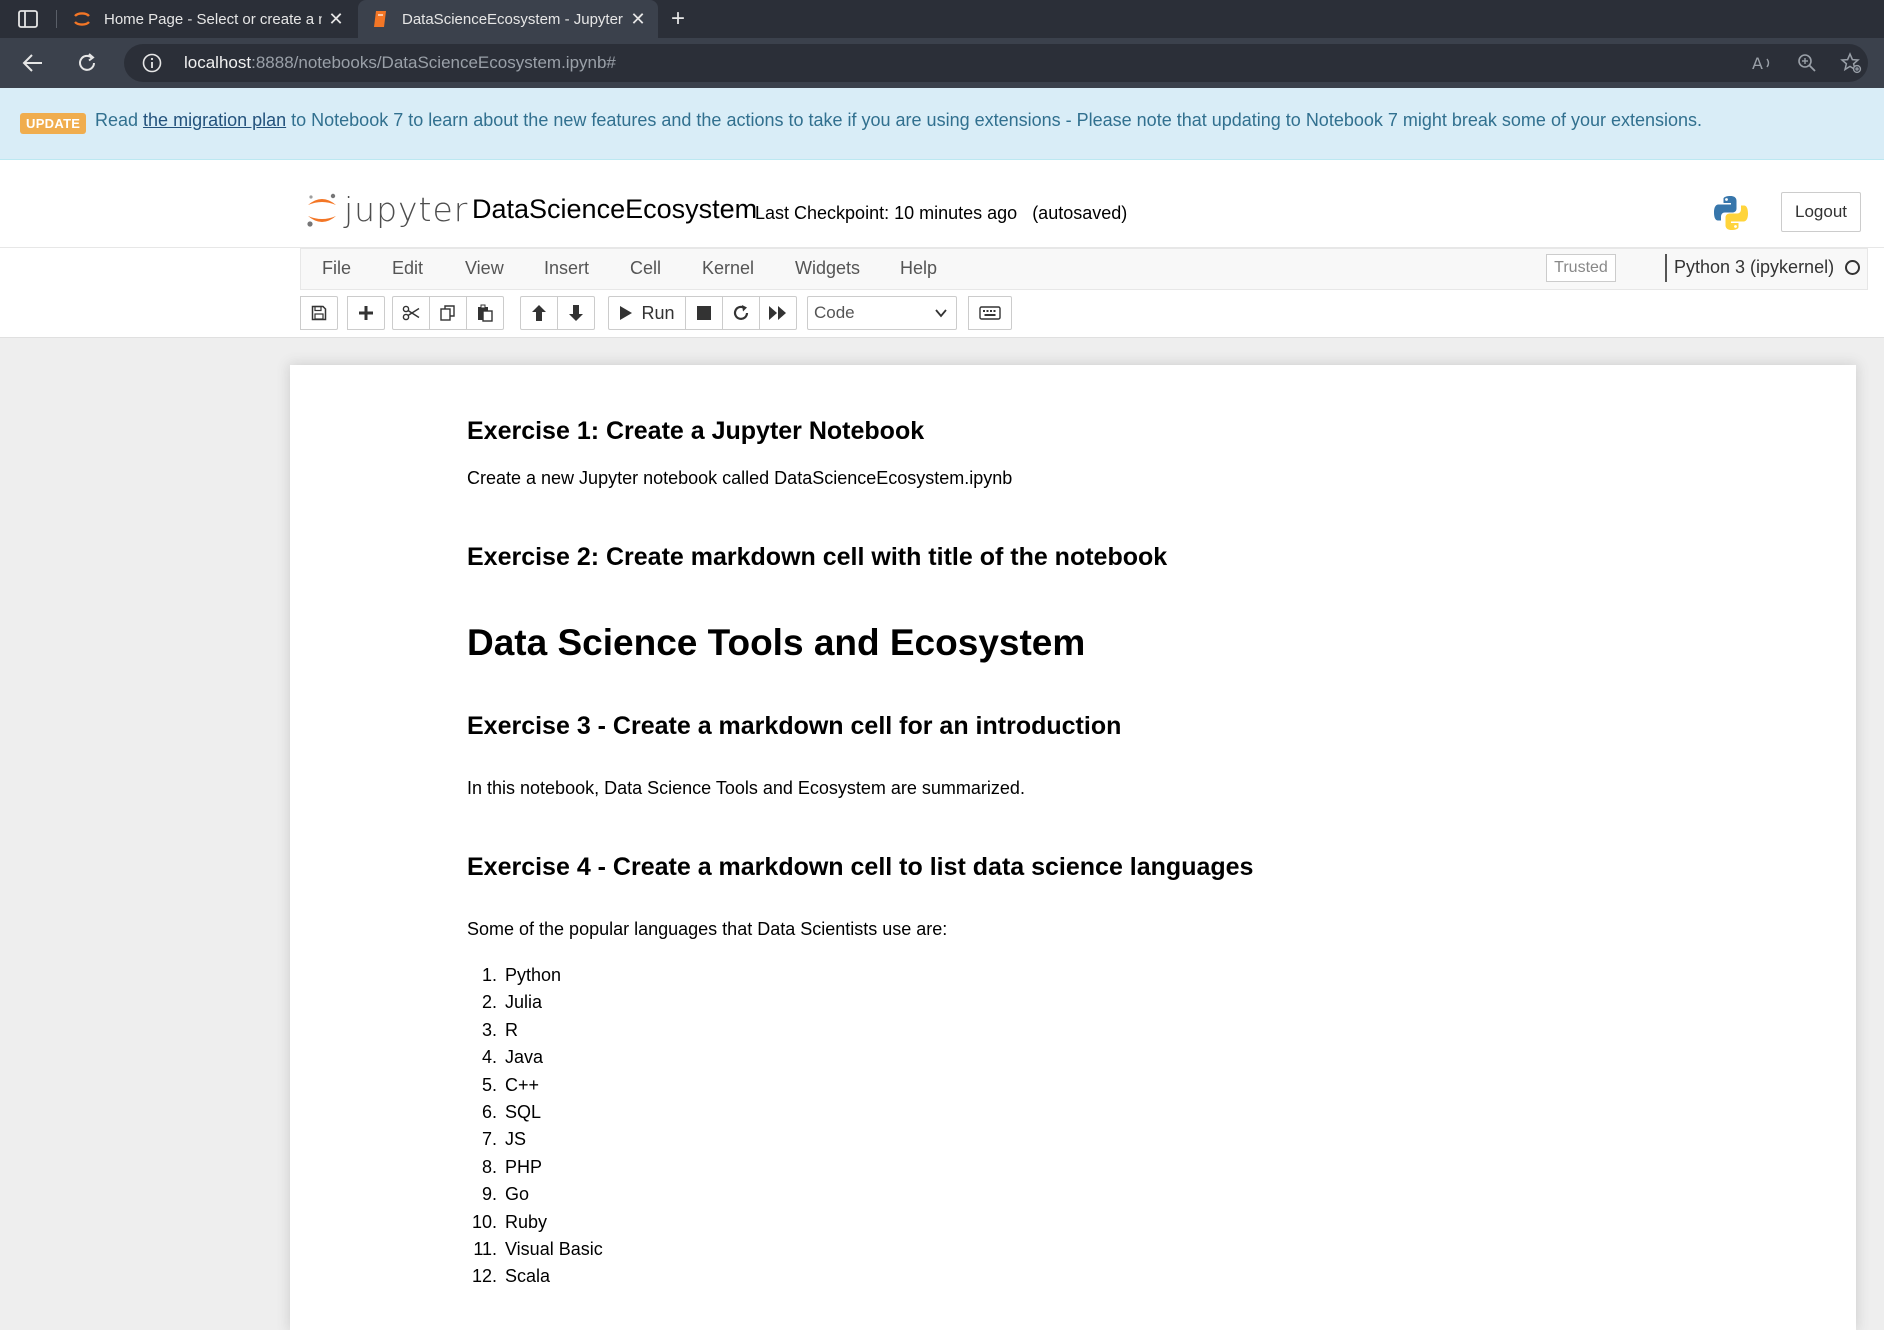 The width and height of the screenshot is (1884, 1330). Describe the element at coordinates (882, 313) in the screenshot. I see `cell-type-select: Code` at that location.